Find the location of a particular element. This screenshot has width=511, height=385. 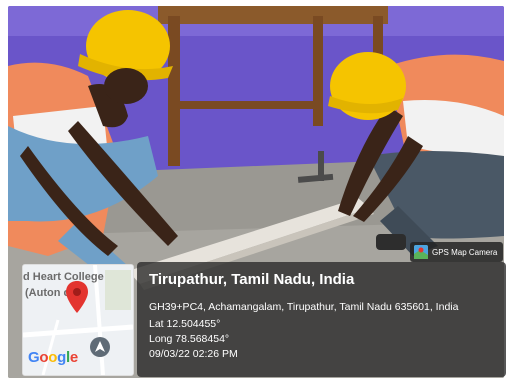

gps-map-camera-label: GPS Map Camera is located at coordinates (465, 252).